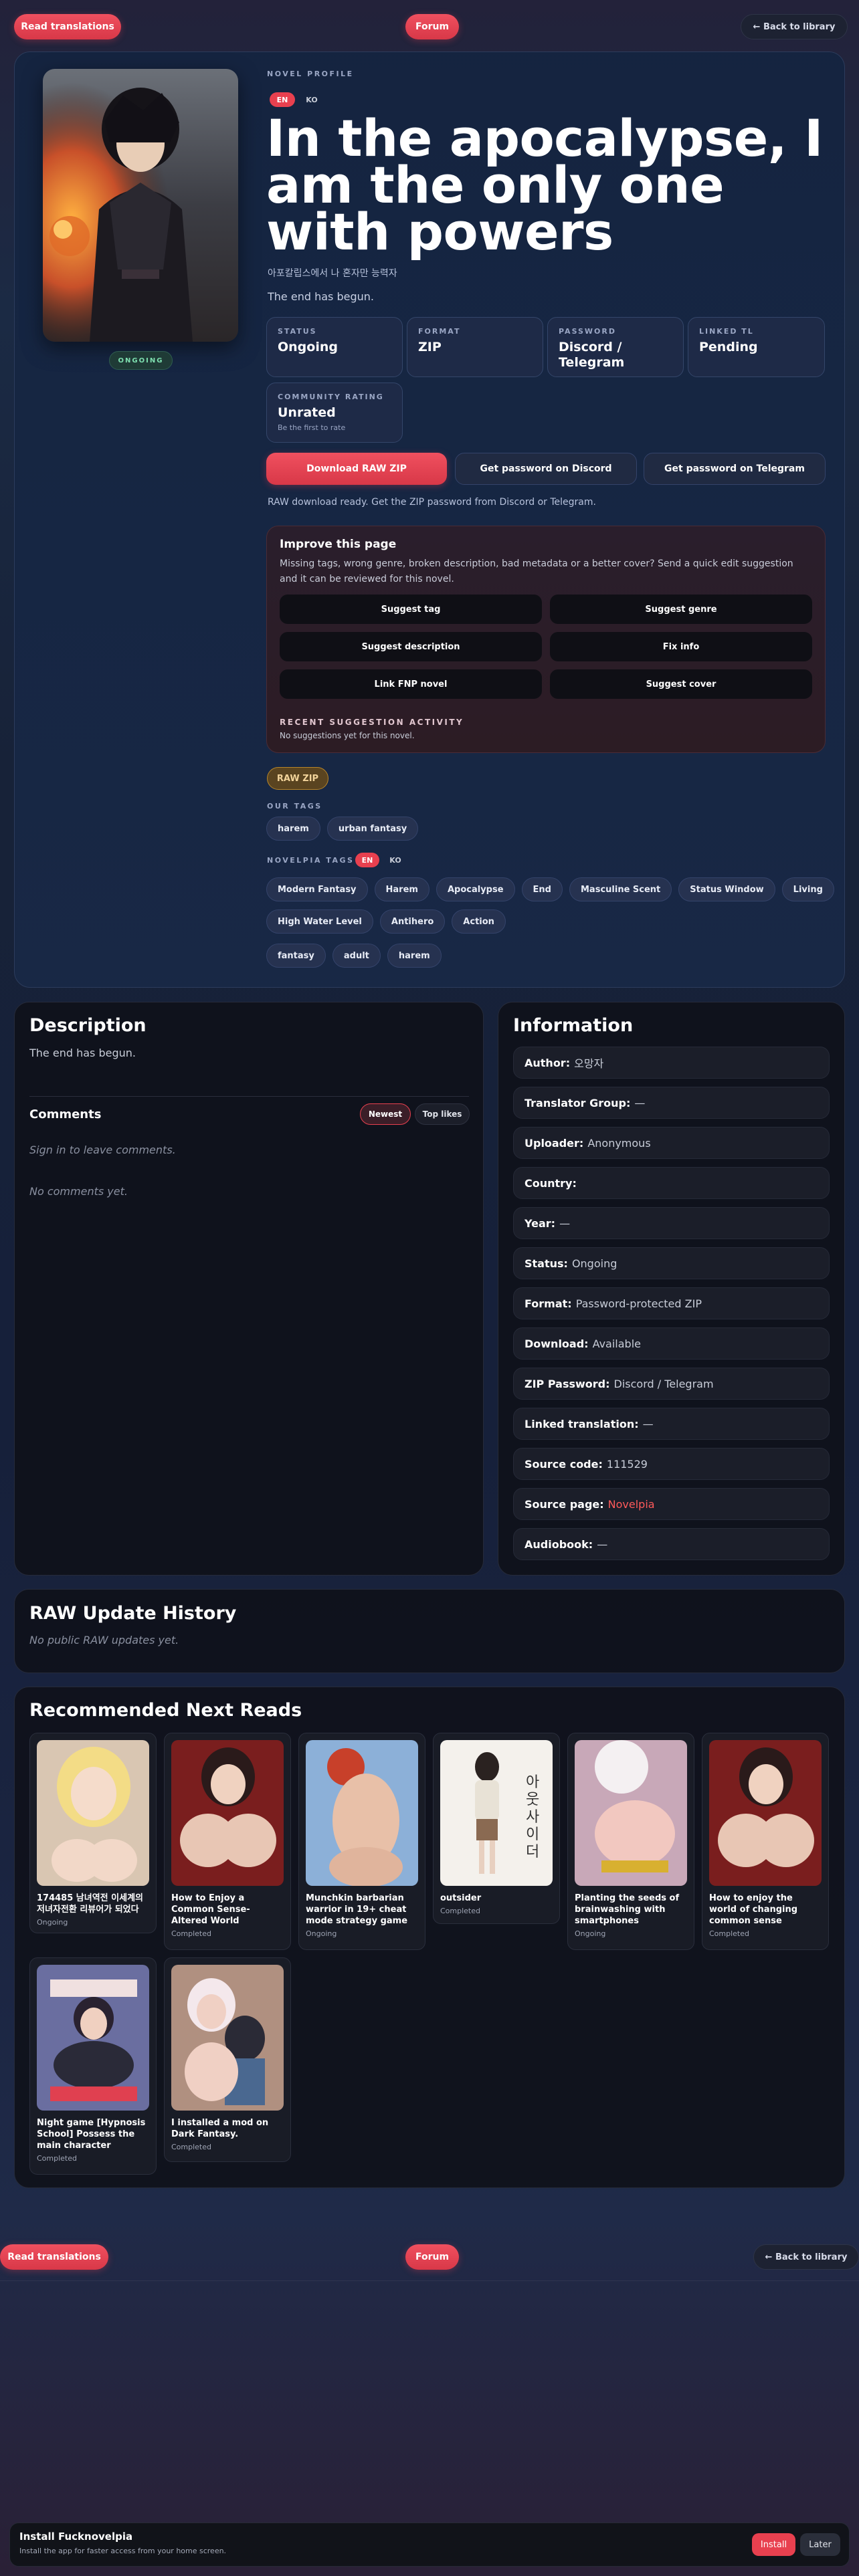 This screenshot has height=2576, width=859. Describe the element at coordinates (356, 469) in the screenshot. I see `download-raw-zip-button: Download RAW ZIP` at that location.